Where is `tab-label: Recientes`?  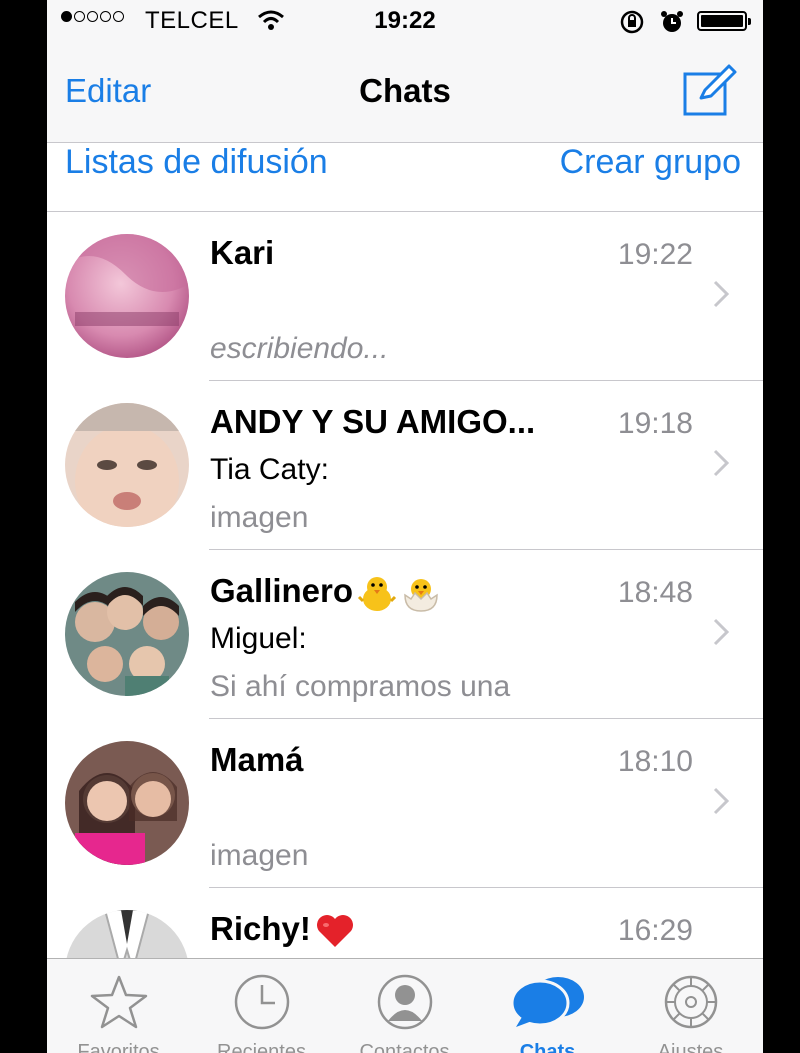
tab-label: Recientes is located at coordinates (261, 1047).